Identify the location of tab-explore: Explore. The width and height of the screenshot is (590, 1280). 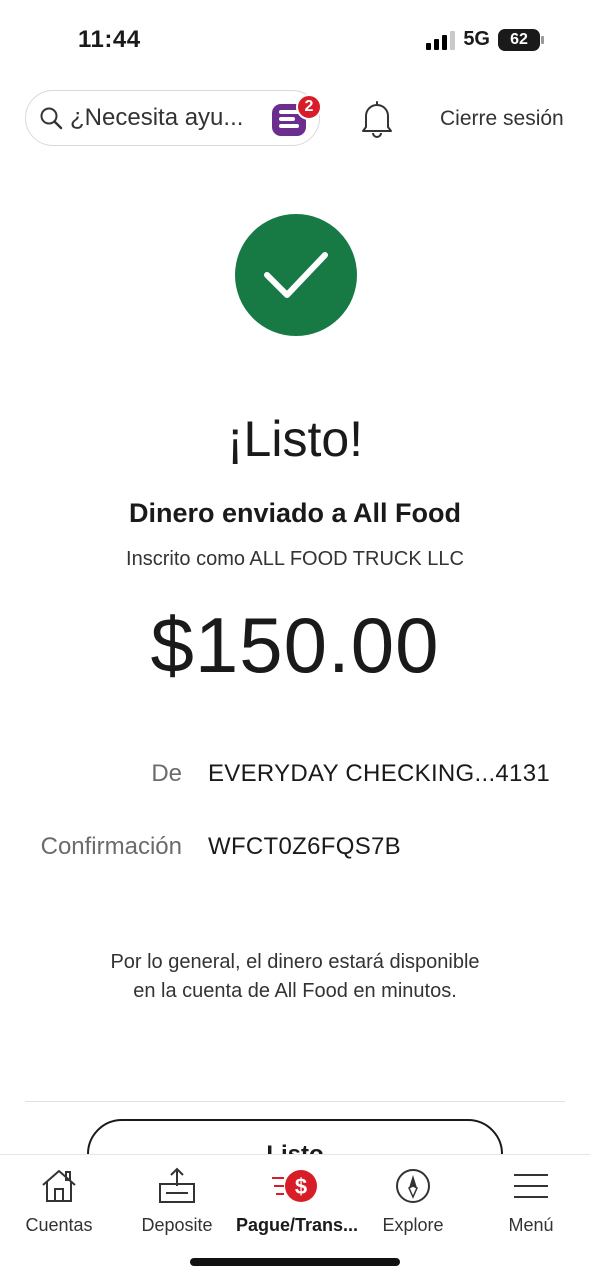
(413, 1199).